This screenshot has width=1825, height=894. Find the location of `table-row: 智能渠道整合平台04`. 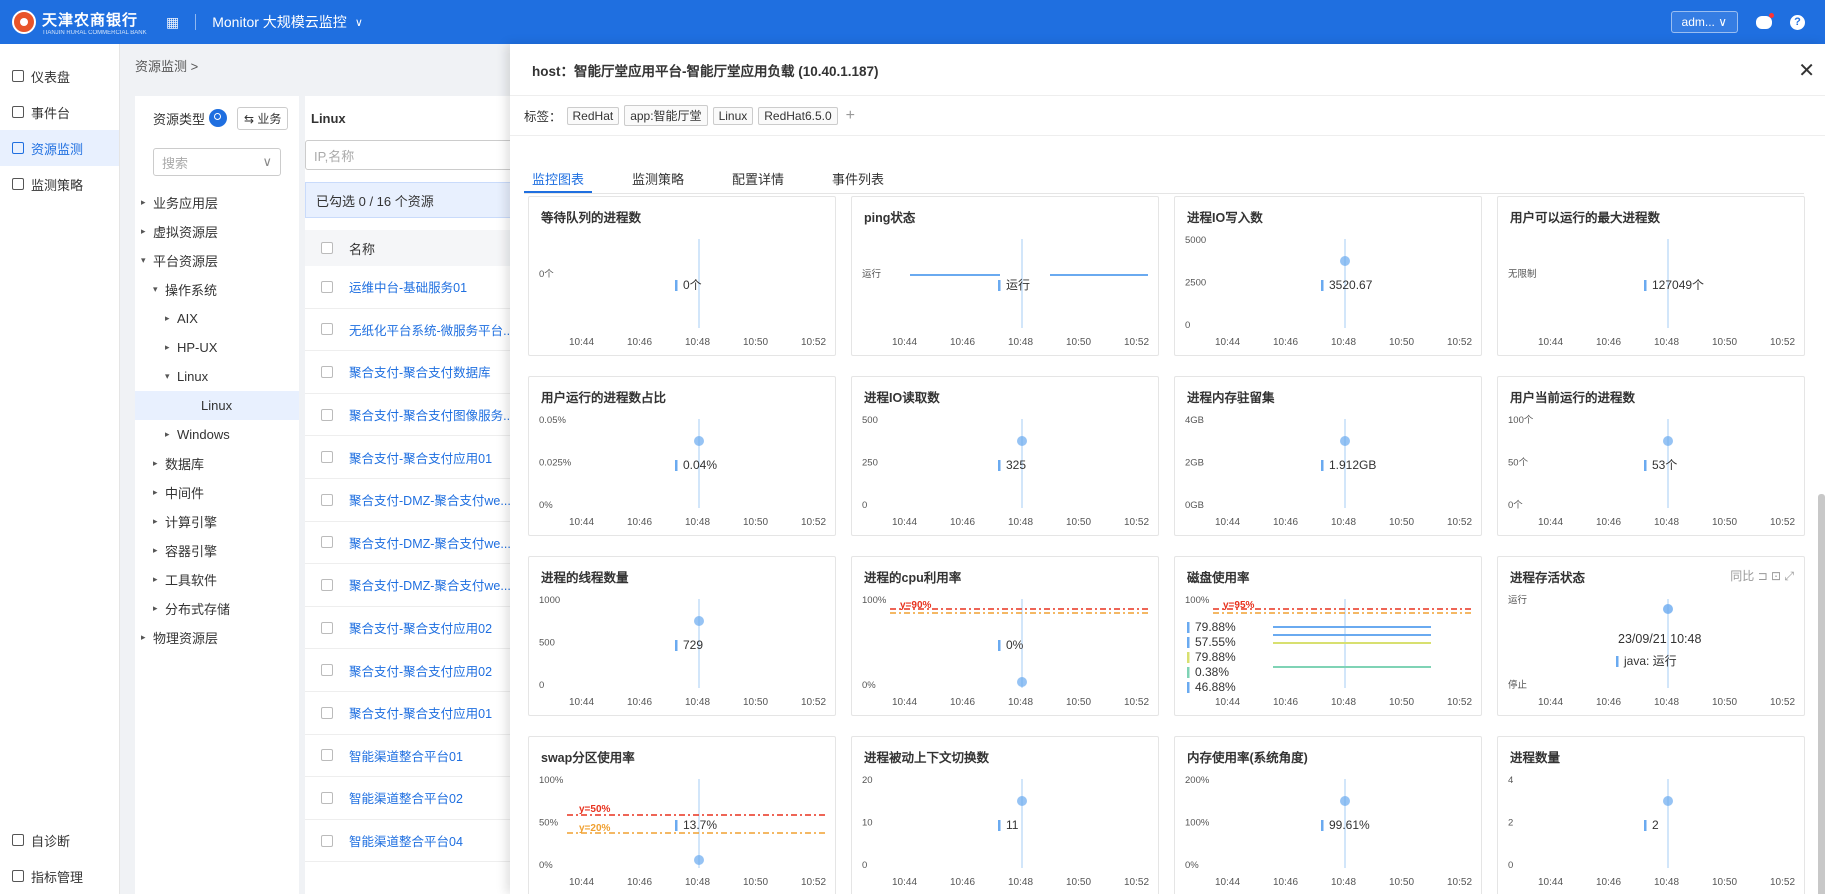

table-row: 智能渠道整合平台04 is located at coordinates (412, 841).